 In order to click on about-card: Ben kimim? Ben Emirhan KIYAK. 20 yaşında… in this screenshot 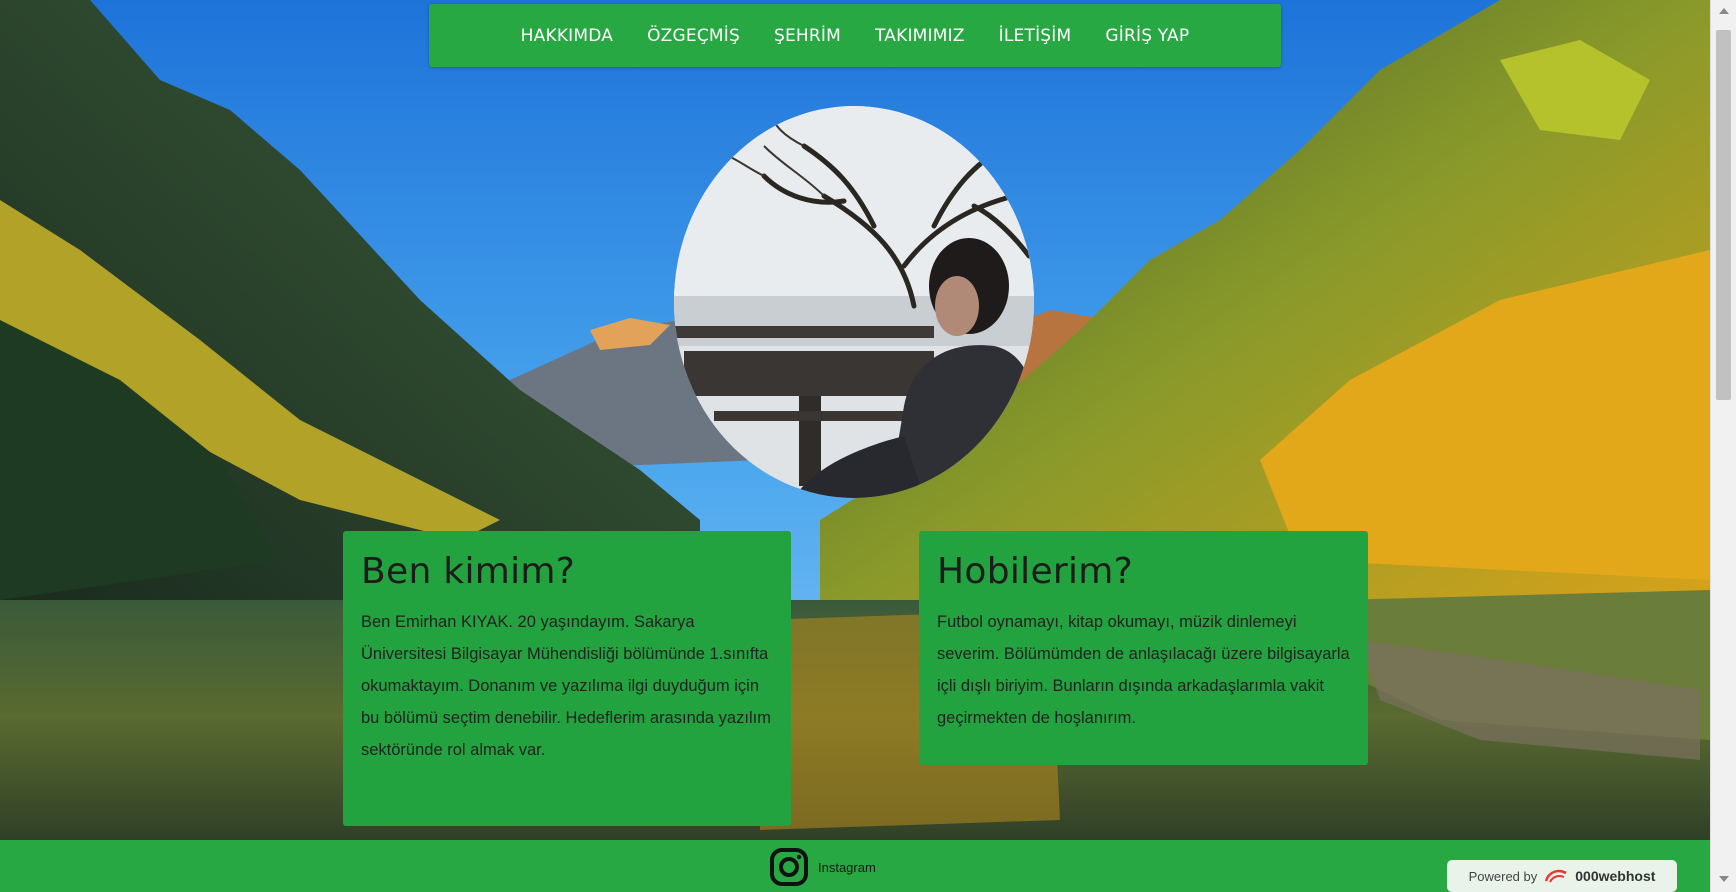, I will do `click(567, 678)`.